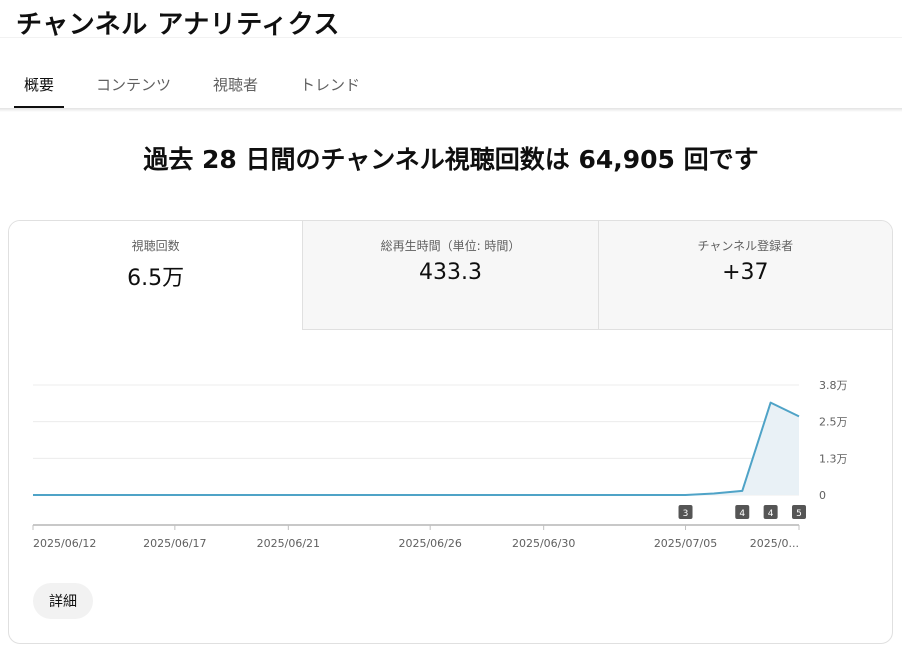  I want to click on metric-watch-time: 総再生時間（単位: 時間） 433.3, so click(450, 275).